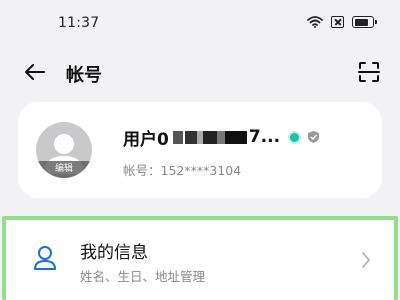 Image resolution: width=400 pixels, height=300 pixels. What do you see at coordinates (209, 137) in the screenshot?
I see `username-redacted` at bounding box center [209, 137].